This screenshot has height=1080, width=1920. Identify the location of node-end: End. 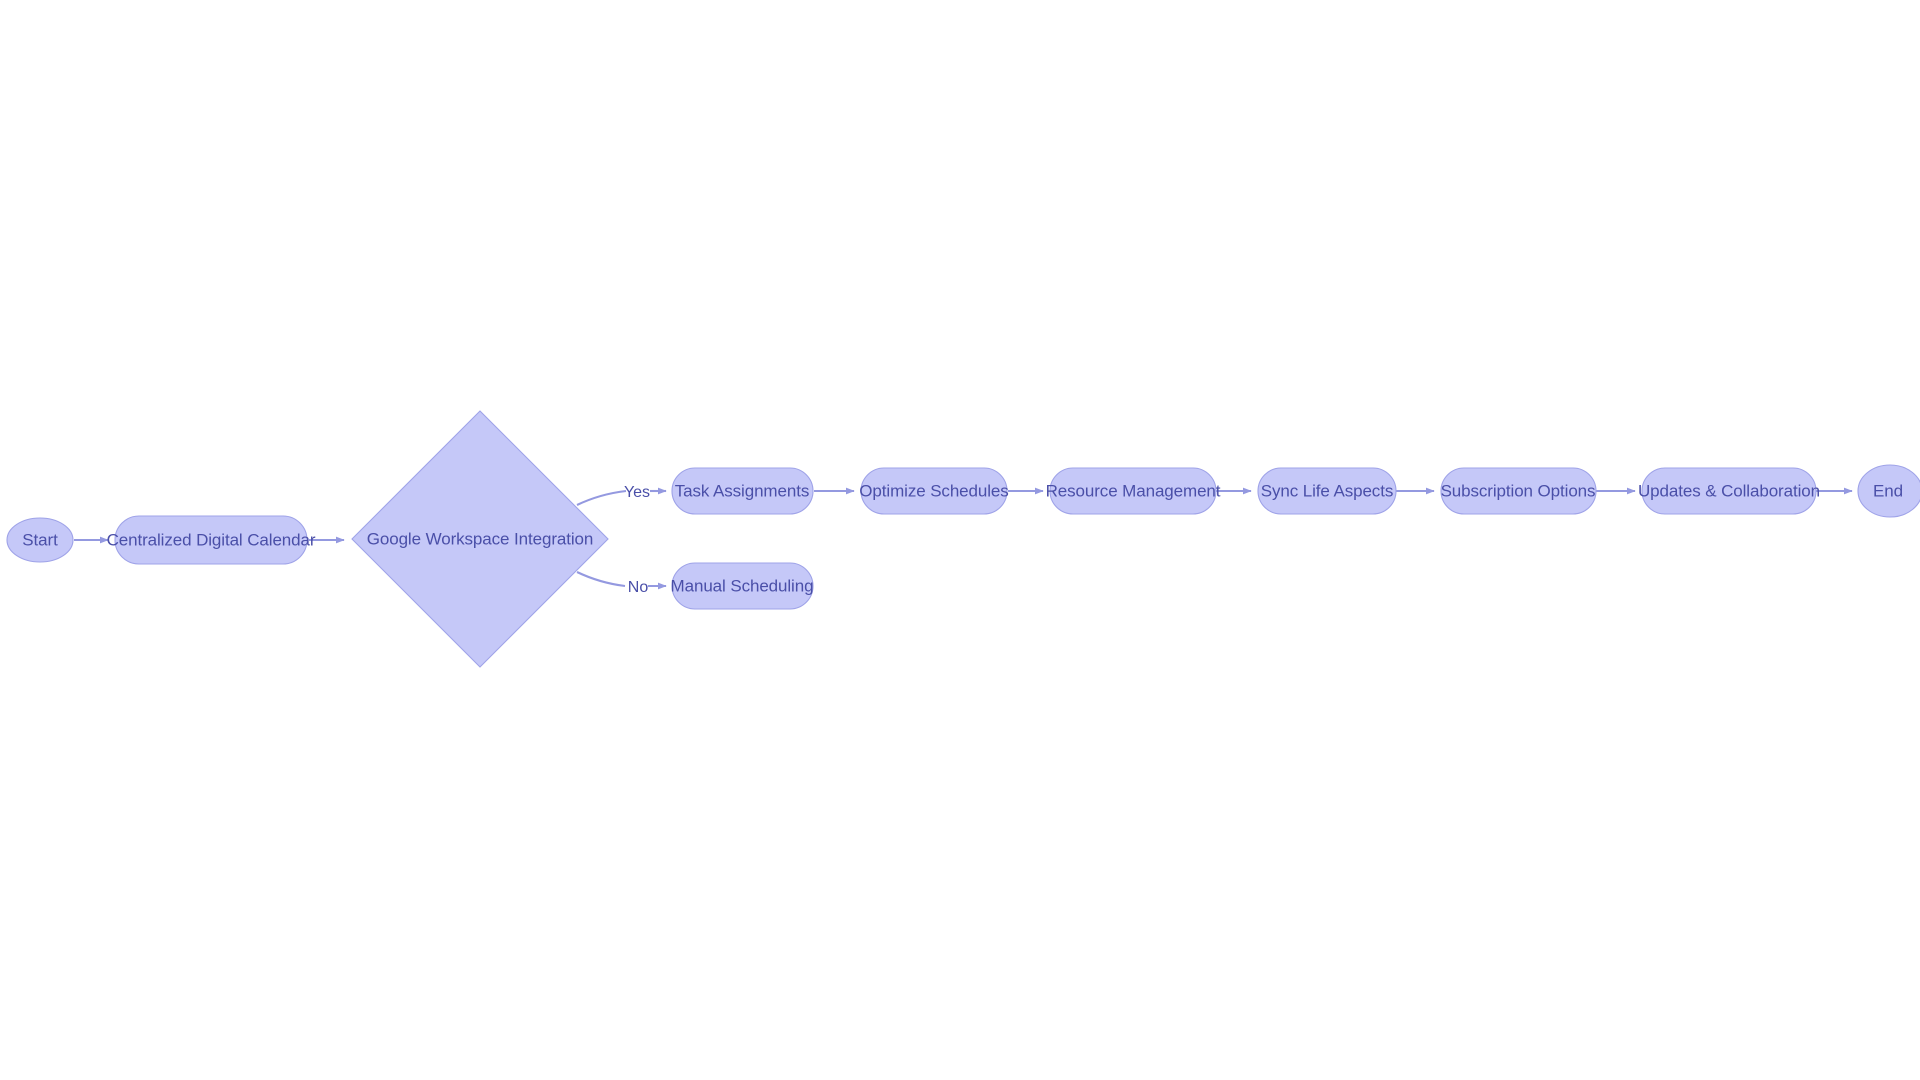
(1888, 491).